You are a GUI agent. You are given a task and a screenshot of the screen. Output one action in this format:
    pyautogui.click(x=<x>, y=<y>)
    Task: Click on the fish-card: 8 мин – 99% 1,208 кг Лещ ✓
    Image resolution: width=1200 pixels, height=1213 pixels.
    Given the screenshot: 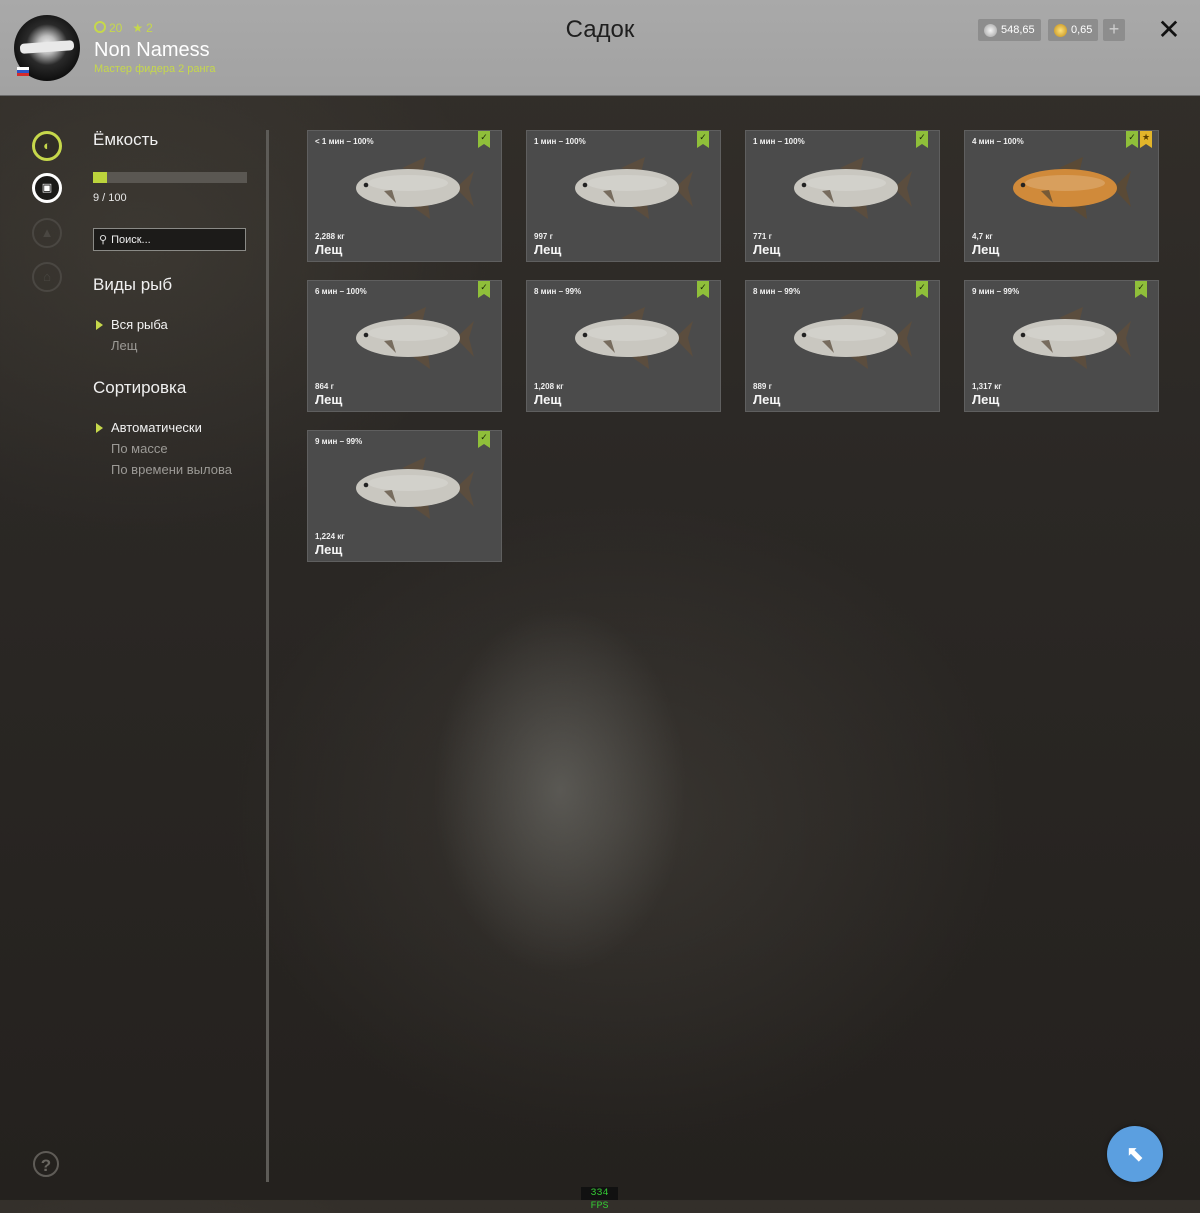 What is the action you would take?
    pyautogui.click(x=623, y=346)
    